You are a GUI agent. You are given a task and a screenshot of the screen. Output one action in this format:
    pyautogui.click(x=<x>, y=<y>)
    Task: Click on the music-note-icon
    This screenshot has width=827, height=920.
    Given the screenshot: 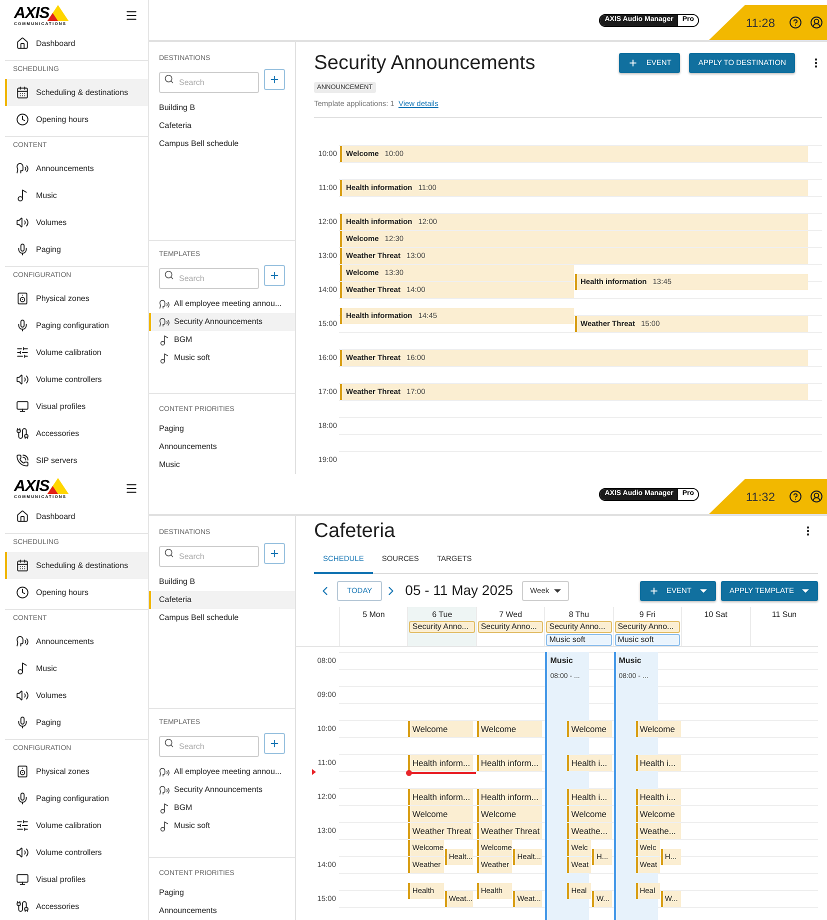 What is the action you would take?
    pyautogui.click(x=164, y=358)
    